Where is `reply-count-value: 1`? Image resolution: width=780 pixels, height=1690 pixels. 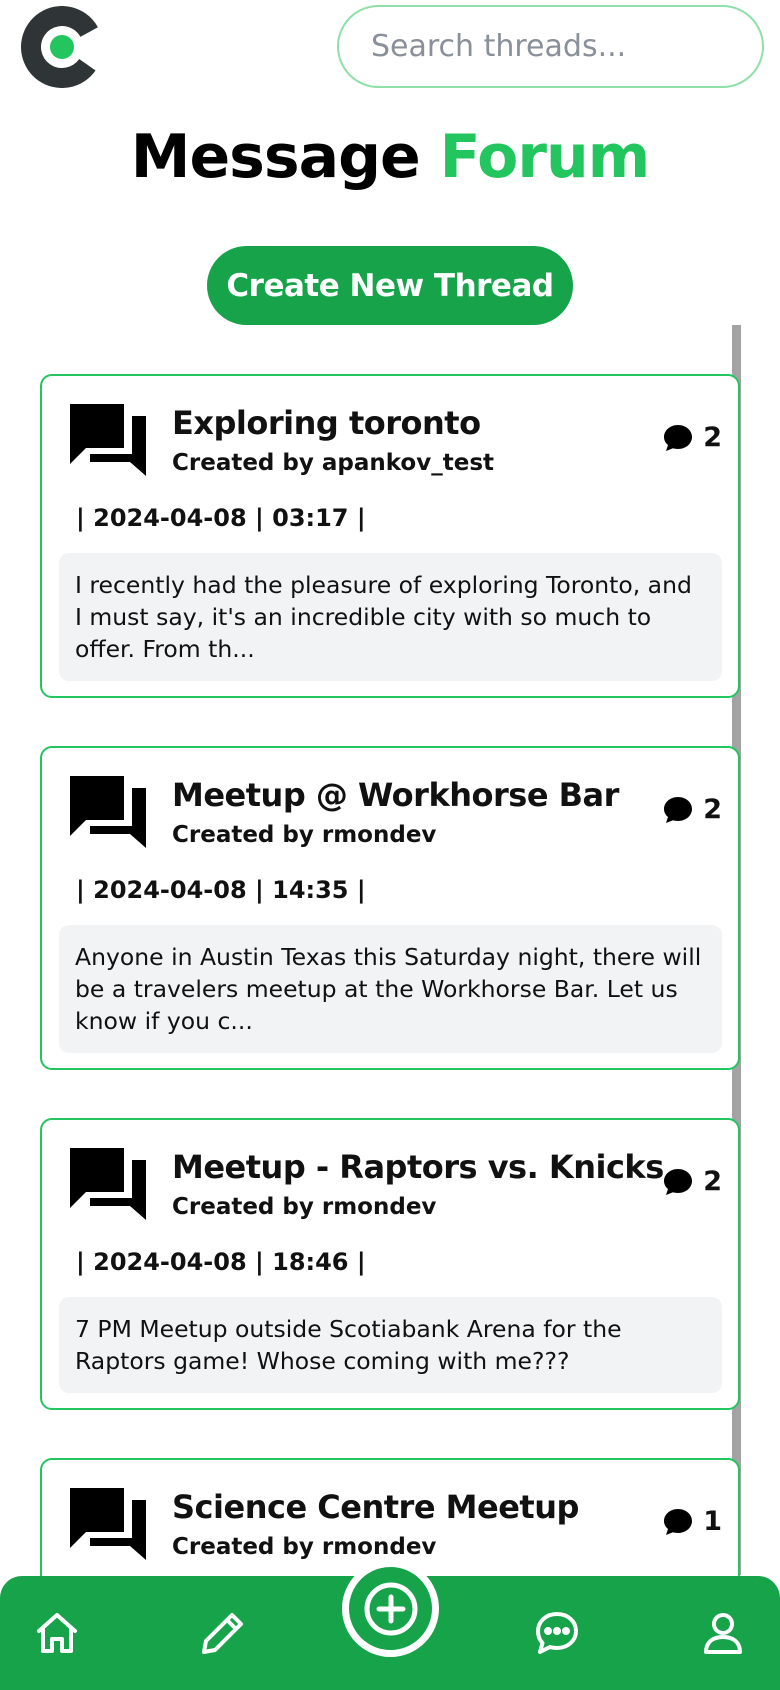
reply-count-value: 1 is located at coordinates (712, 1521).